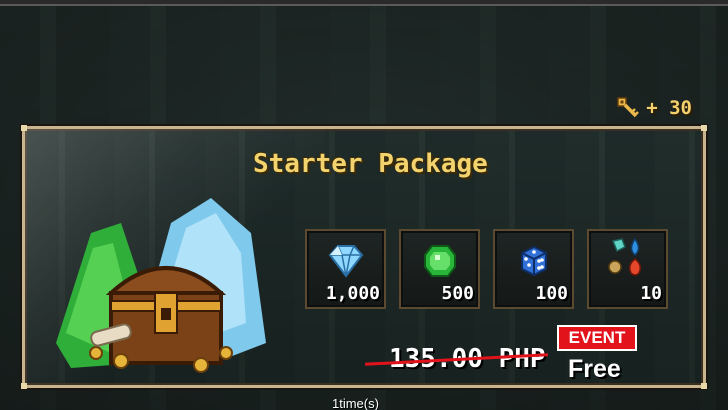 This screenshot has width=728, height=410. Describe the element at coordinates (161, 285) in the screenshot. I see `treasure-chest-icon` at that location.